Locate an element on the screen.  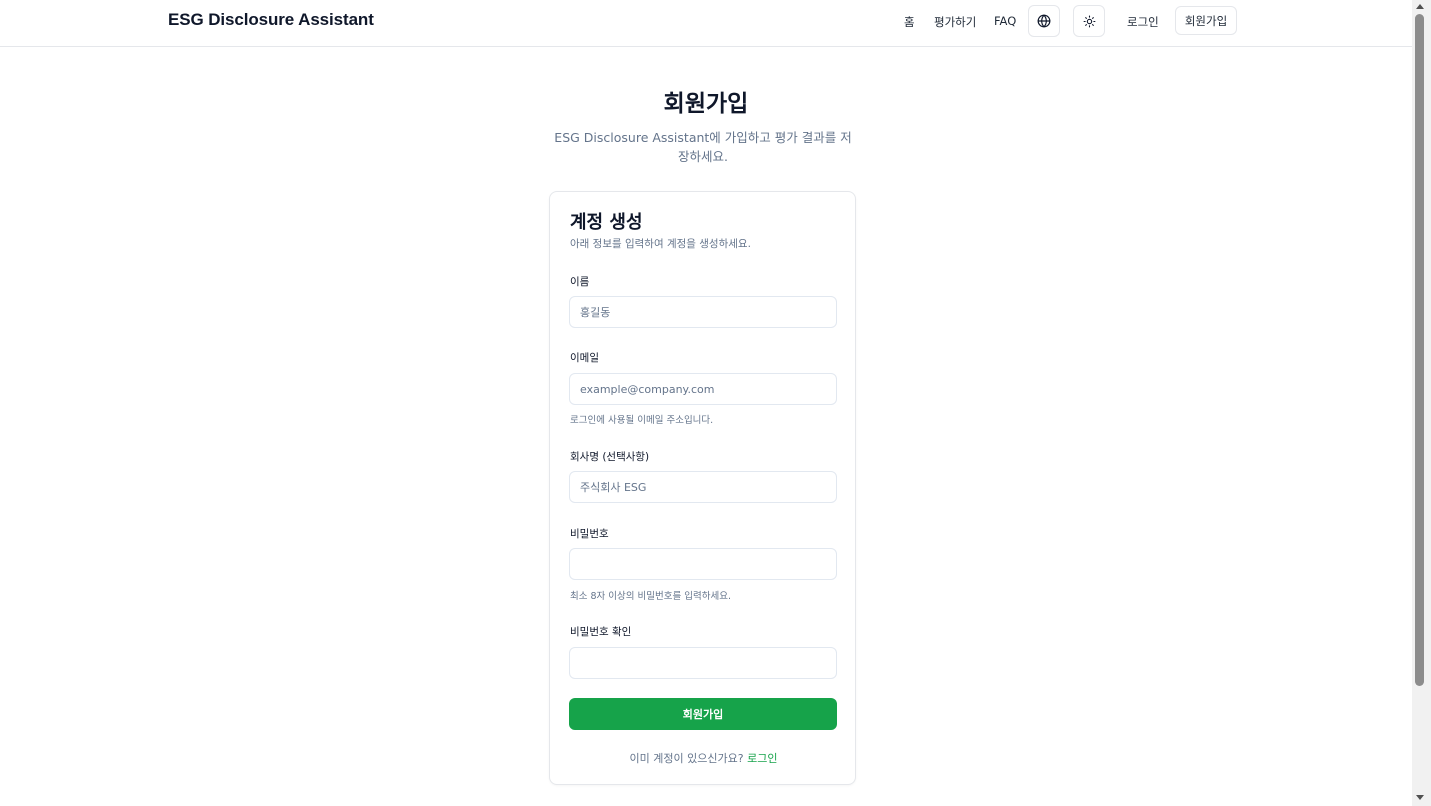
login-prompt-text: 이미 계정이 있으신가요? is located at coordinates (688, 758).